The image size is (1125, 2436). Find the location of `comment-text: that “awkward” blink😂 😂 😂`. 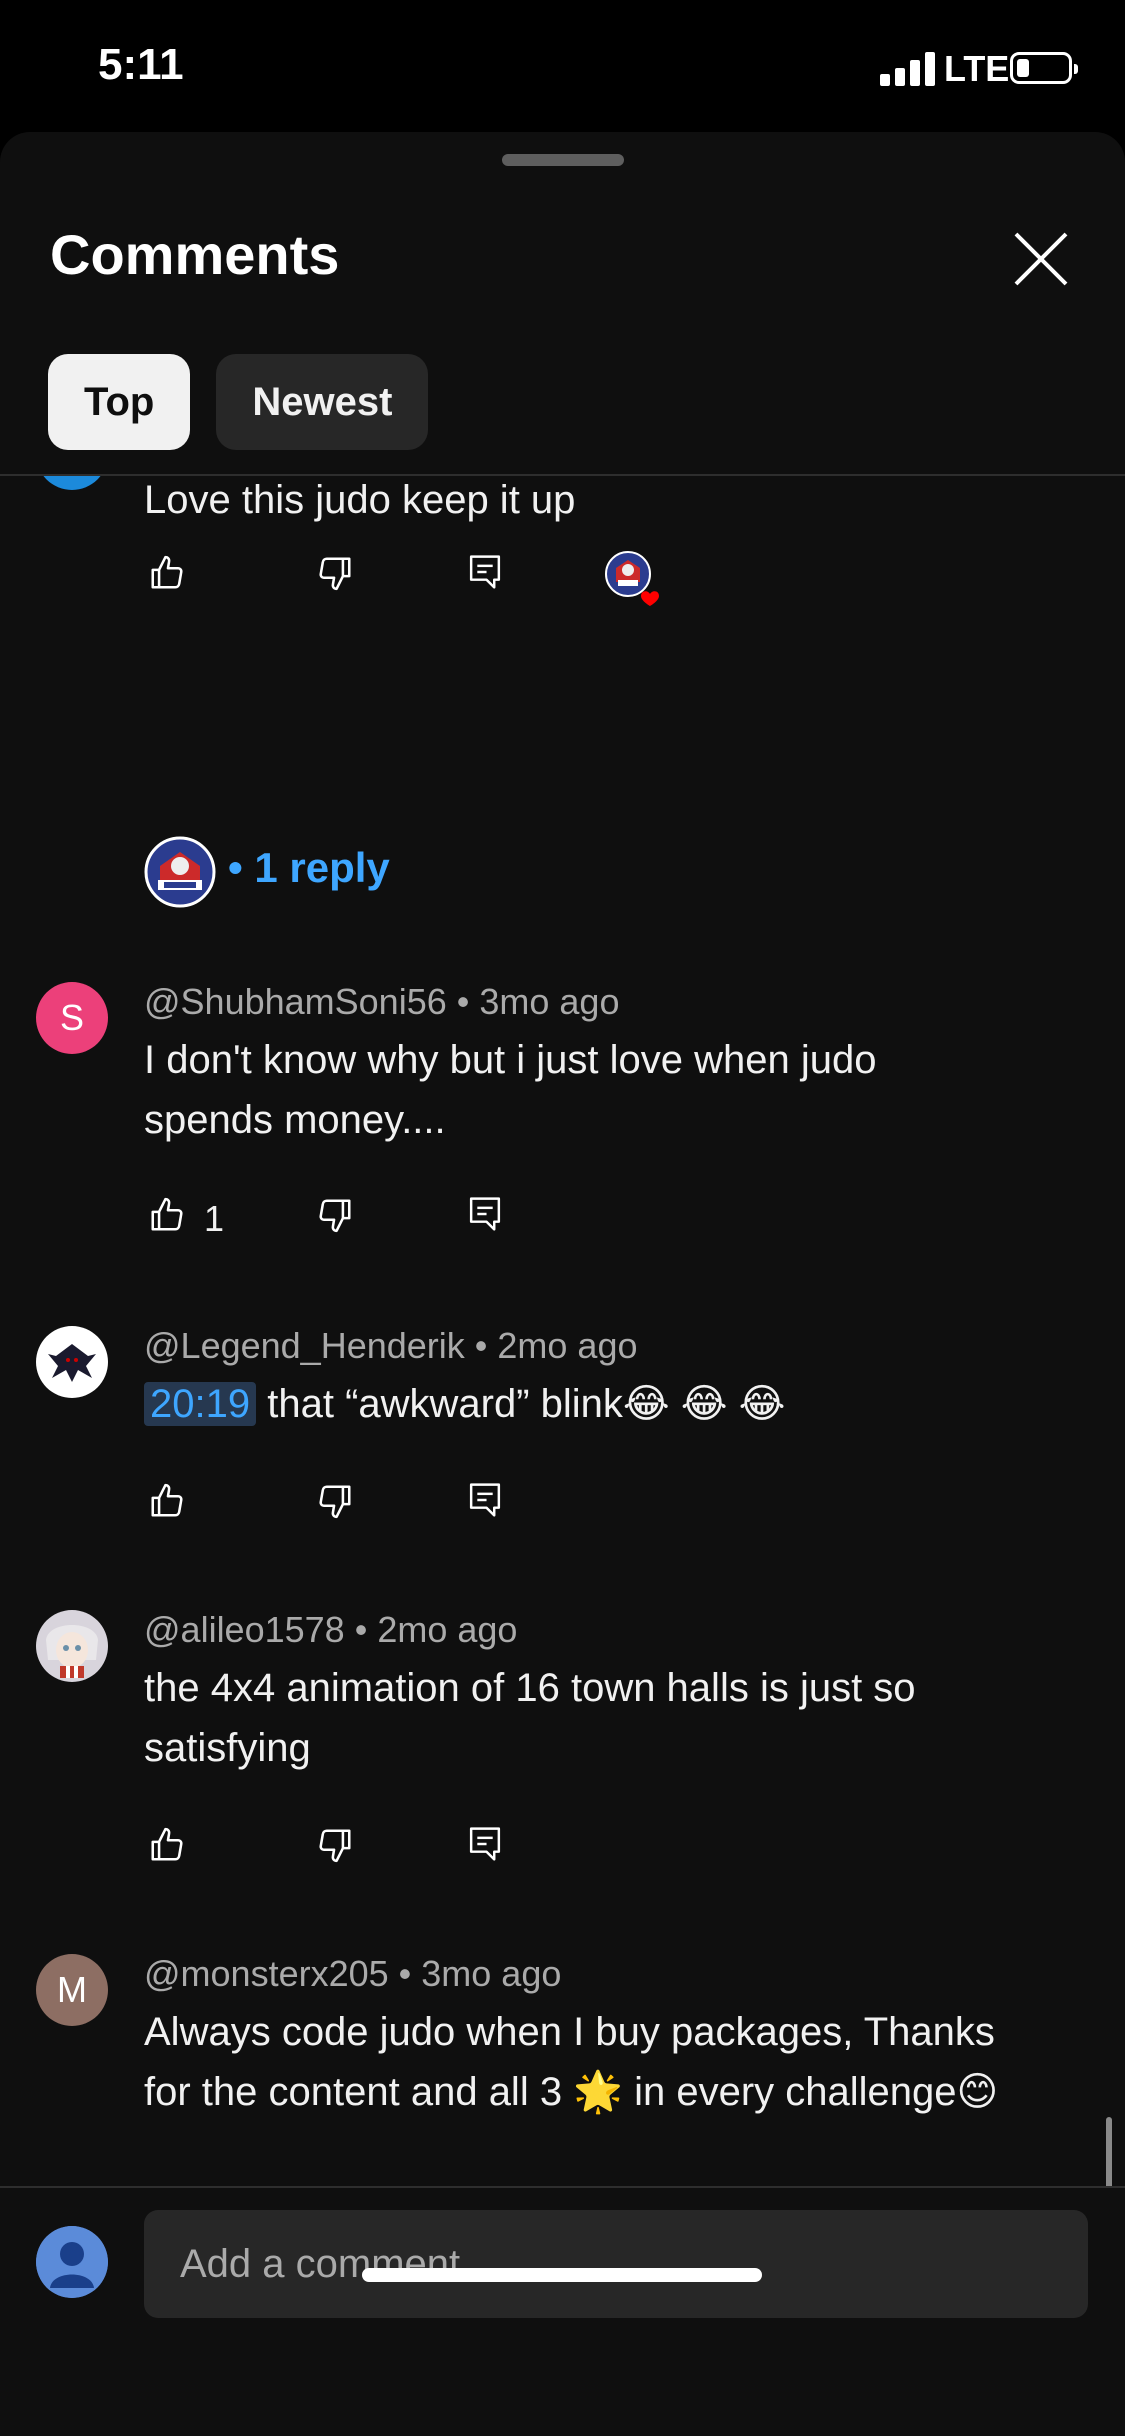

comment-text: that “awkward” blink😂 😂 😂 is located at coordinates (526, 1404).